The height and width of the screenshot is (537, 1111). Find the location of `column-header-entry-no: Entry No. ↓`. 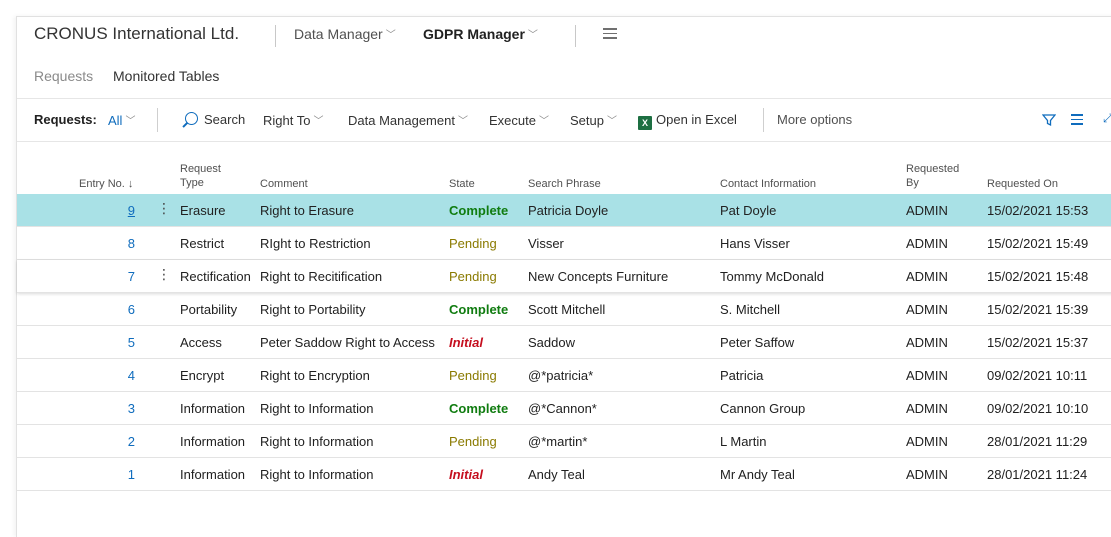

column-header-entry-no: Entry No. ↓ is located at coordinates (106, 184).